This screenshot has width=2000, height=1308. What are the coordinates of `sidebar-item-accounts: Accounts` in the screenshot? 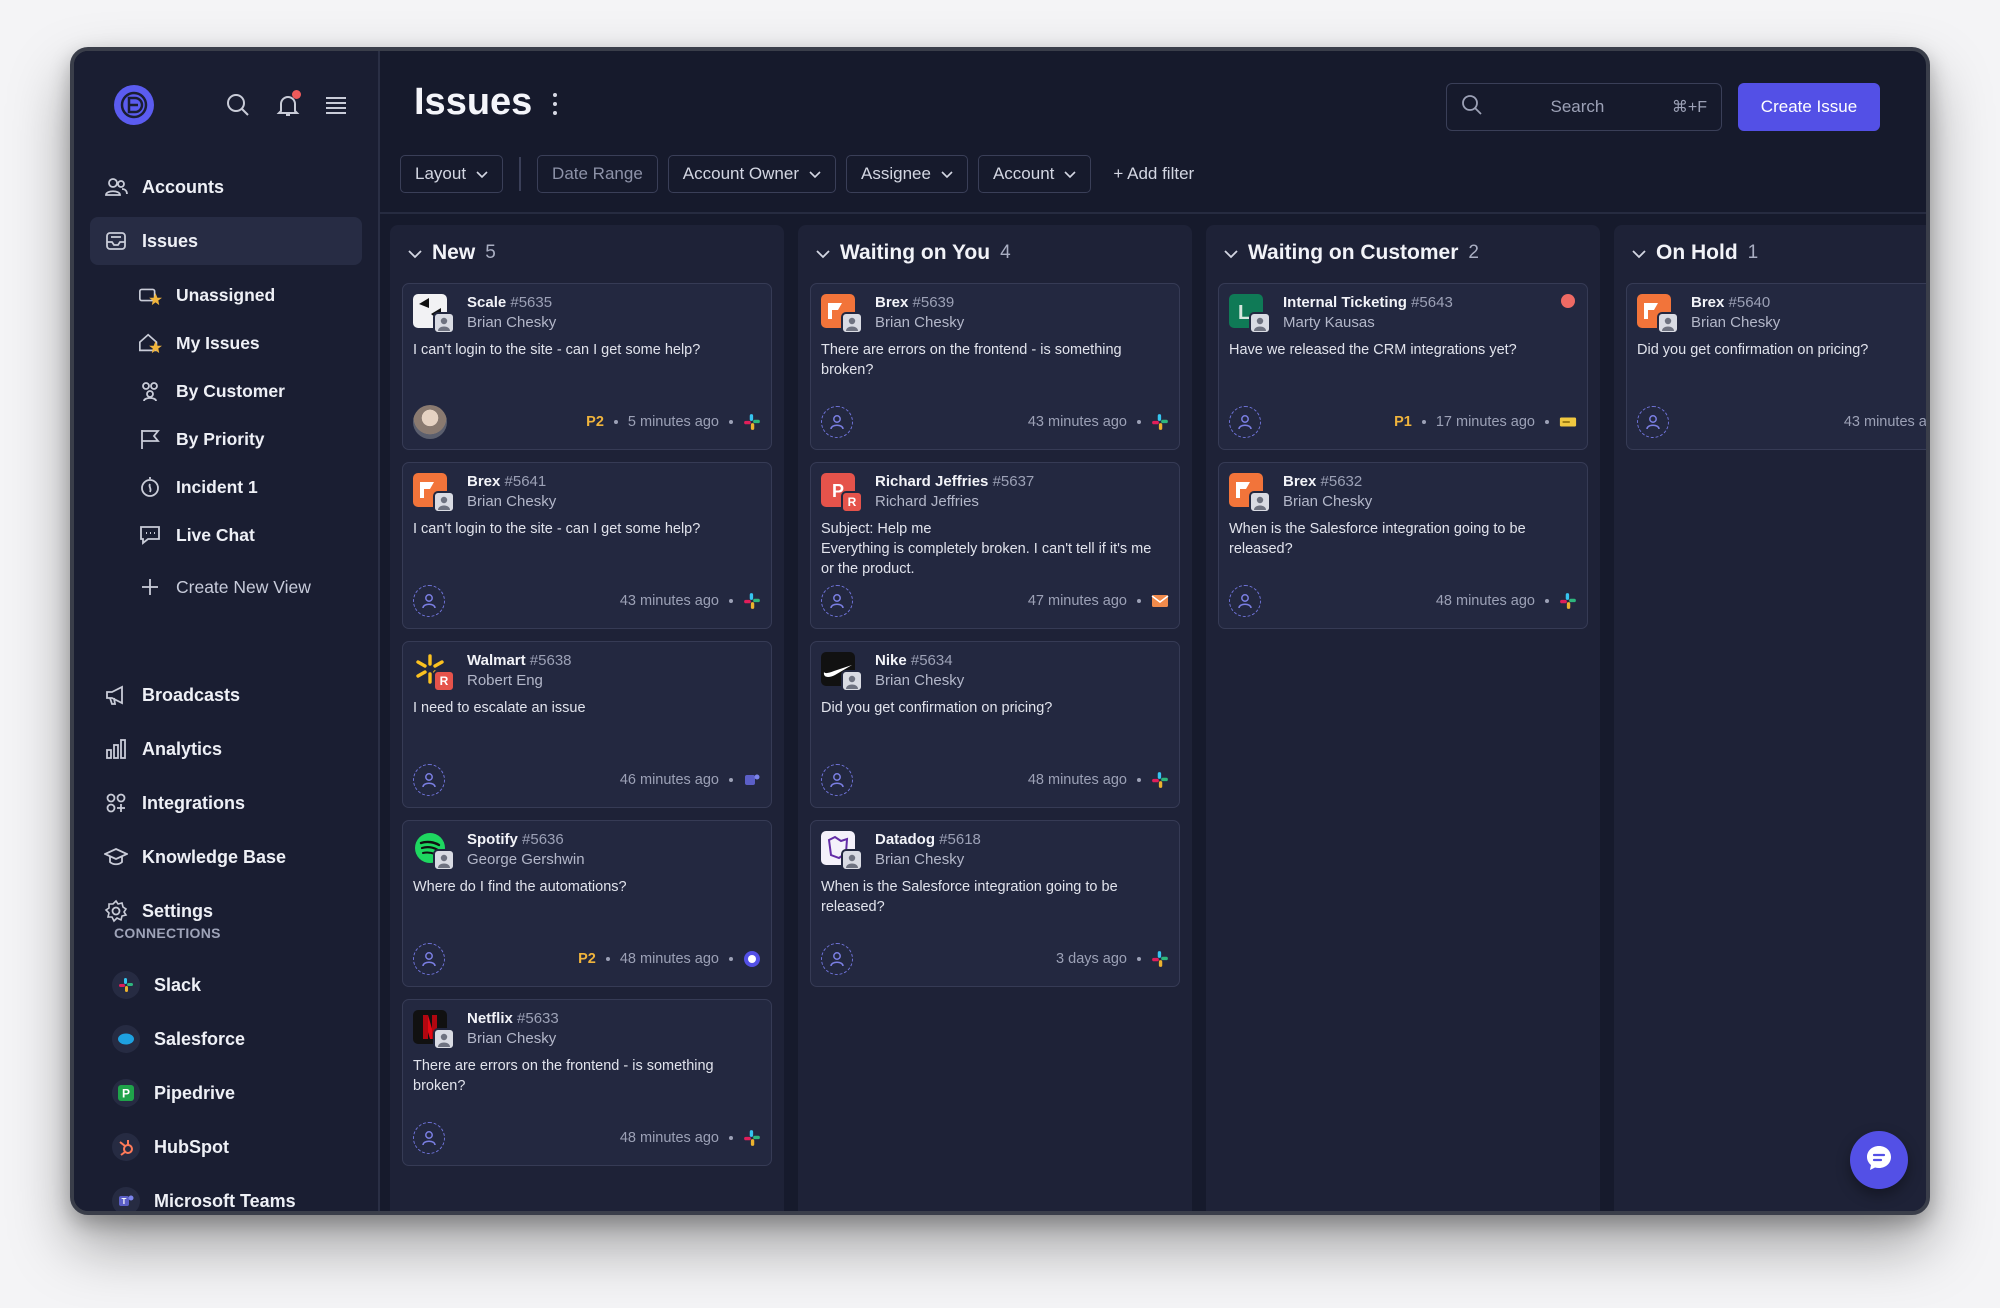 It's located at (226, 187).